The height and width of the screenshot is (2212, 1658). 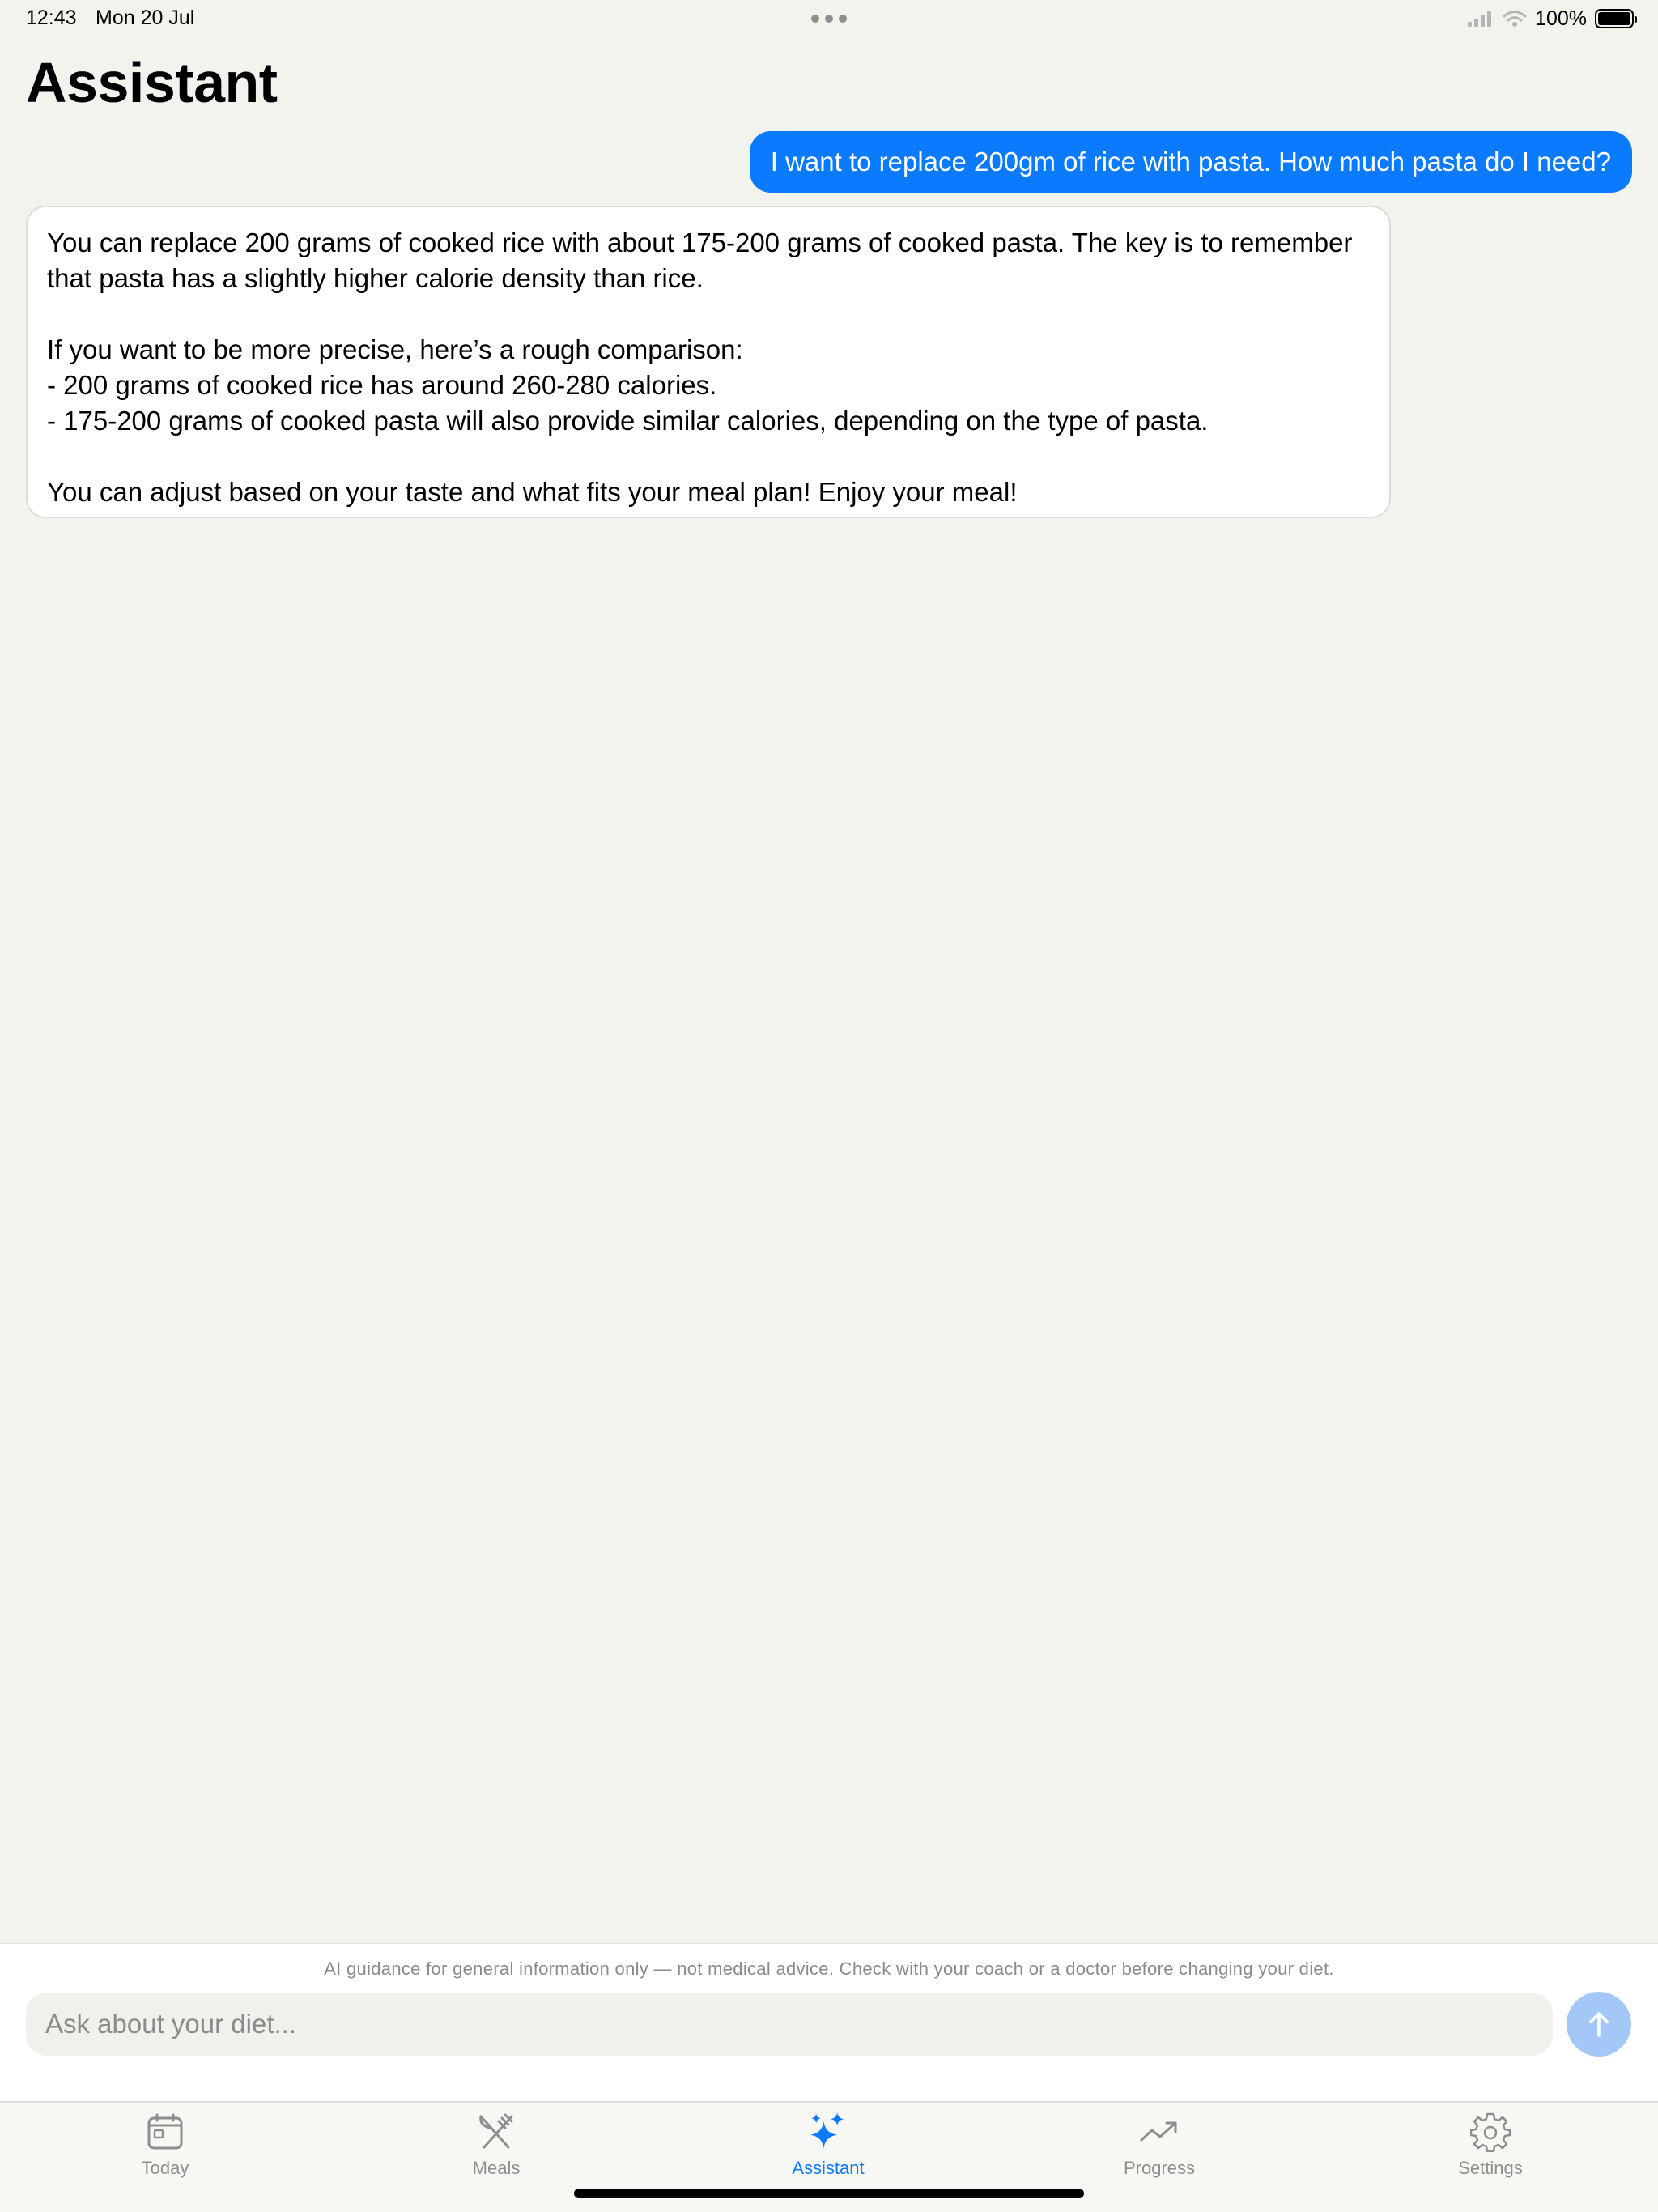 I want to click on calendar-icon, so click(x=165, y=2132).